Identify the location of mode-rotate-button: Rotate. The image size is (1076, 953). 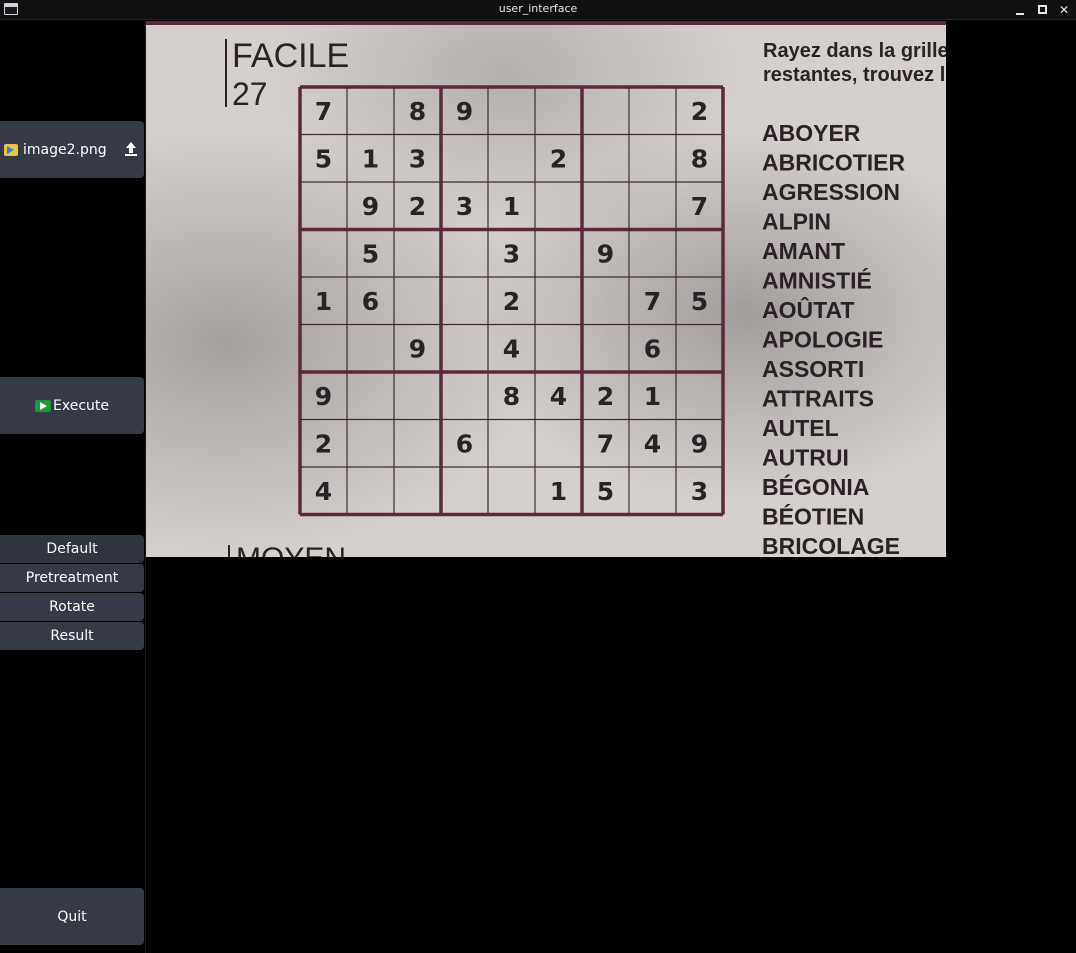
(72, 607).